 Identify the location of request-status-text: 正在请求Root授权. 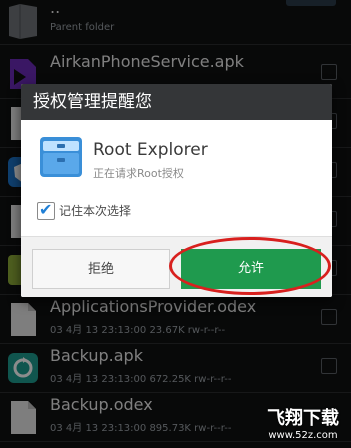
(138, 173).